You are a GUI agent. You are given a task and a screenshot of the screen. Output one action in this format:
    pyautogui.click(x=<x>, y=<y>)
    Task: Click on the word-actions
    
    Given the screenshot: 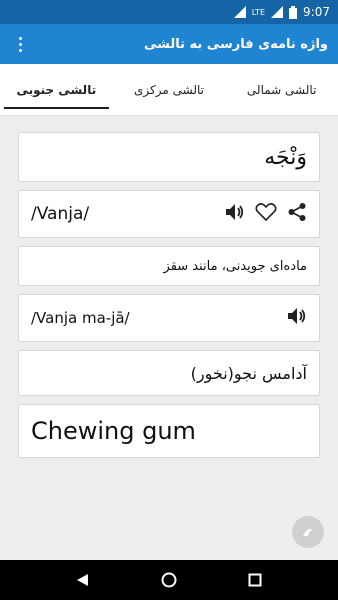 What is the action you would take?
    pyautogui.click(x=266, y=214)
    